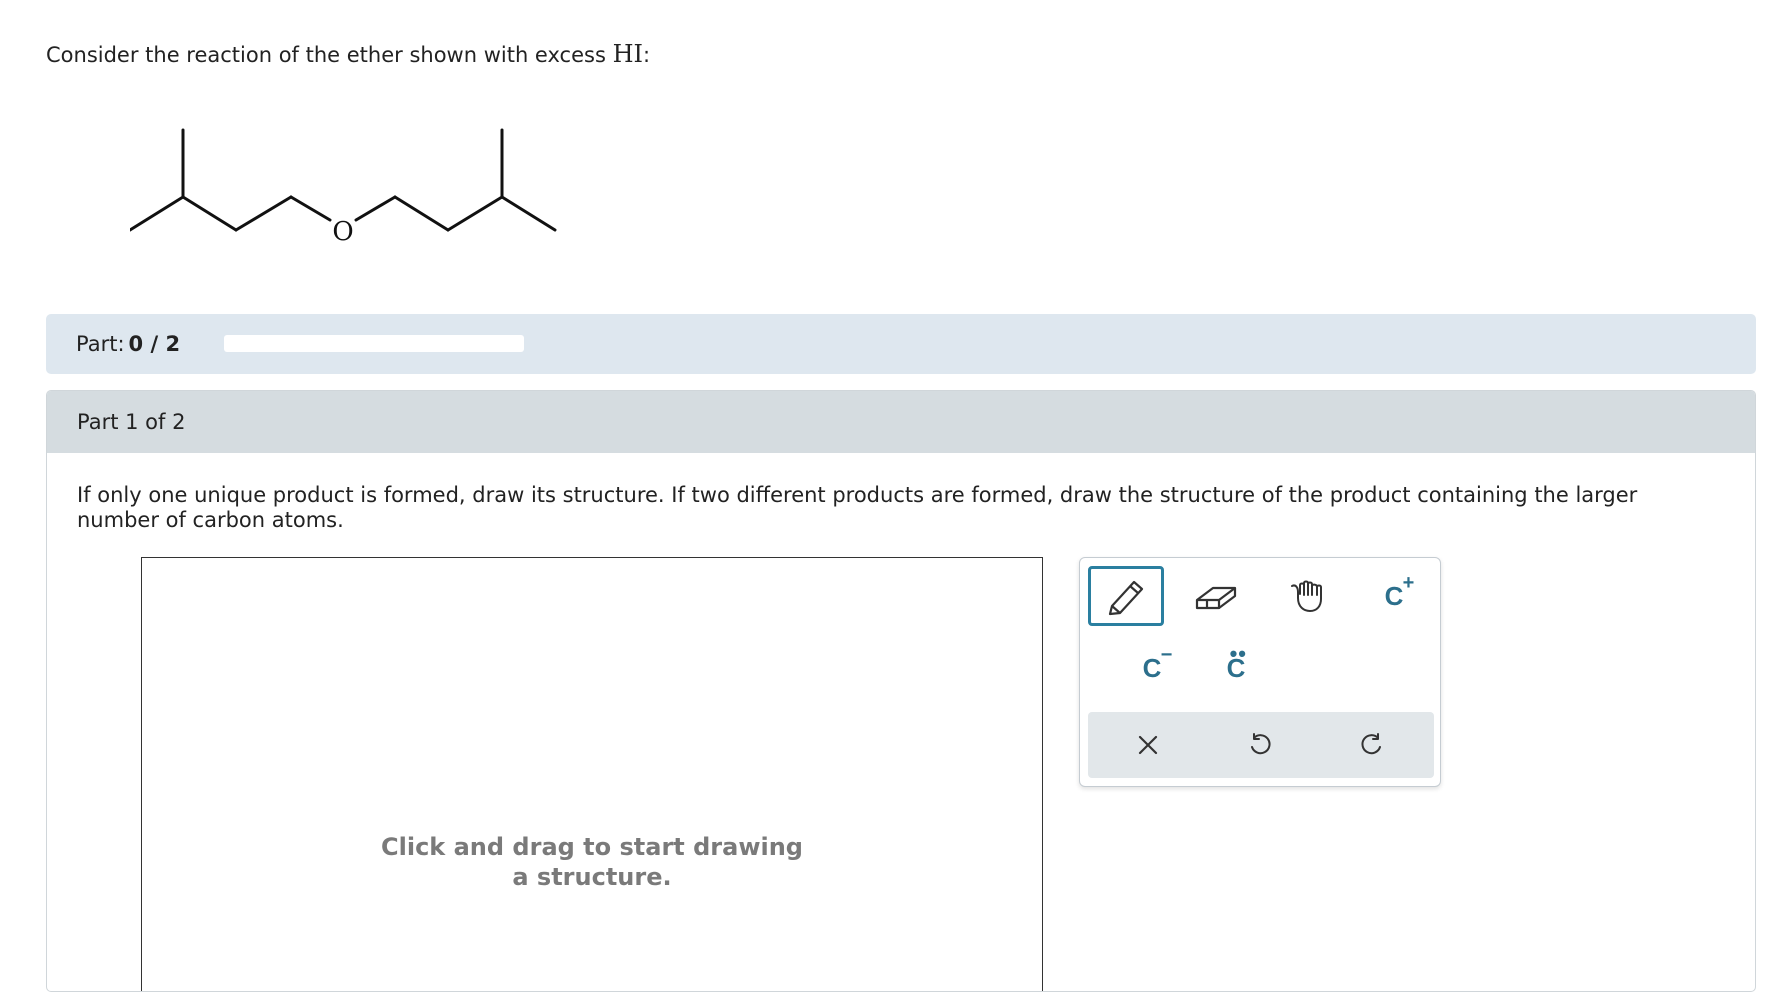 The height and width of the screenshot is (992, 1766). I want to click on redo-icon, so click(1371, 744).